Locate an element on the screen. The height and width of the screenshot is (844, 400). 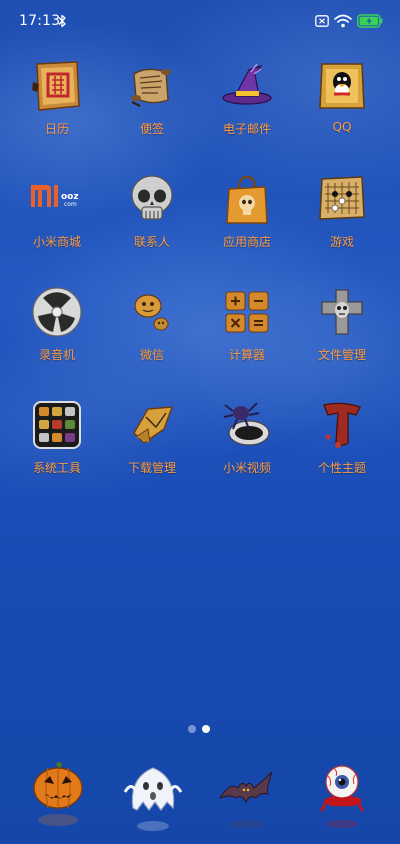
page-indicator is located at coordinates (200, 729).